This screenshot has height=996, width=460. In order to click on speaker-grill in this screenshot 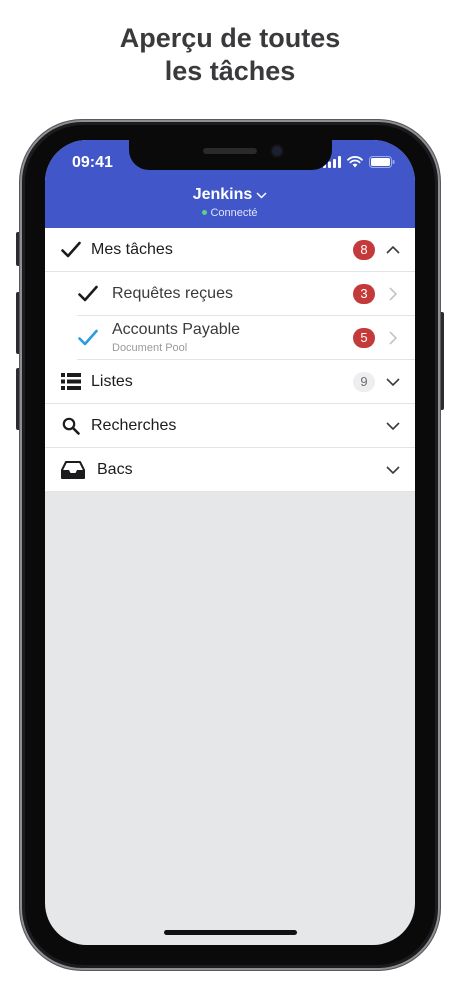, I will do `click(230, 151)`.